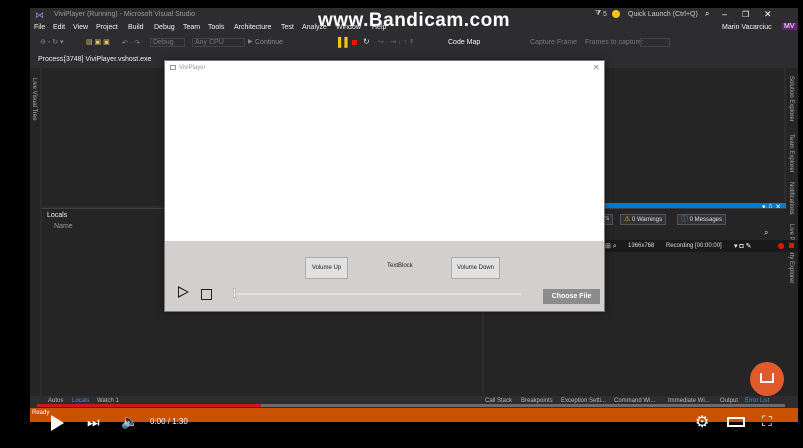  Describe the element at coordinates (781, 246) in the screenshot. I see `record-dot-icon` at that location.